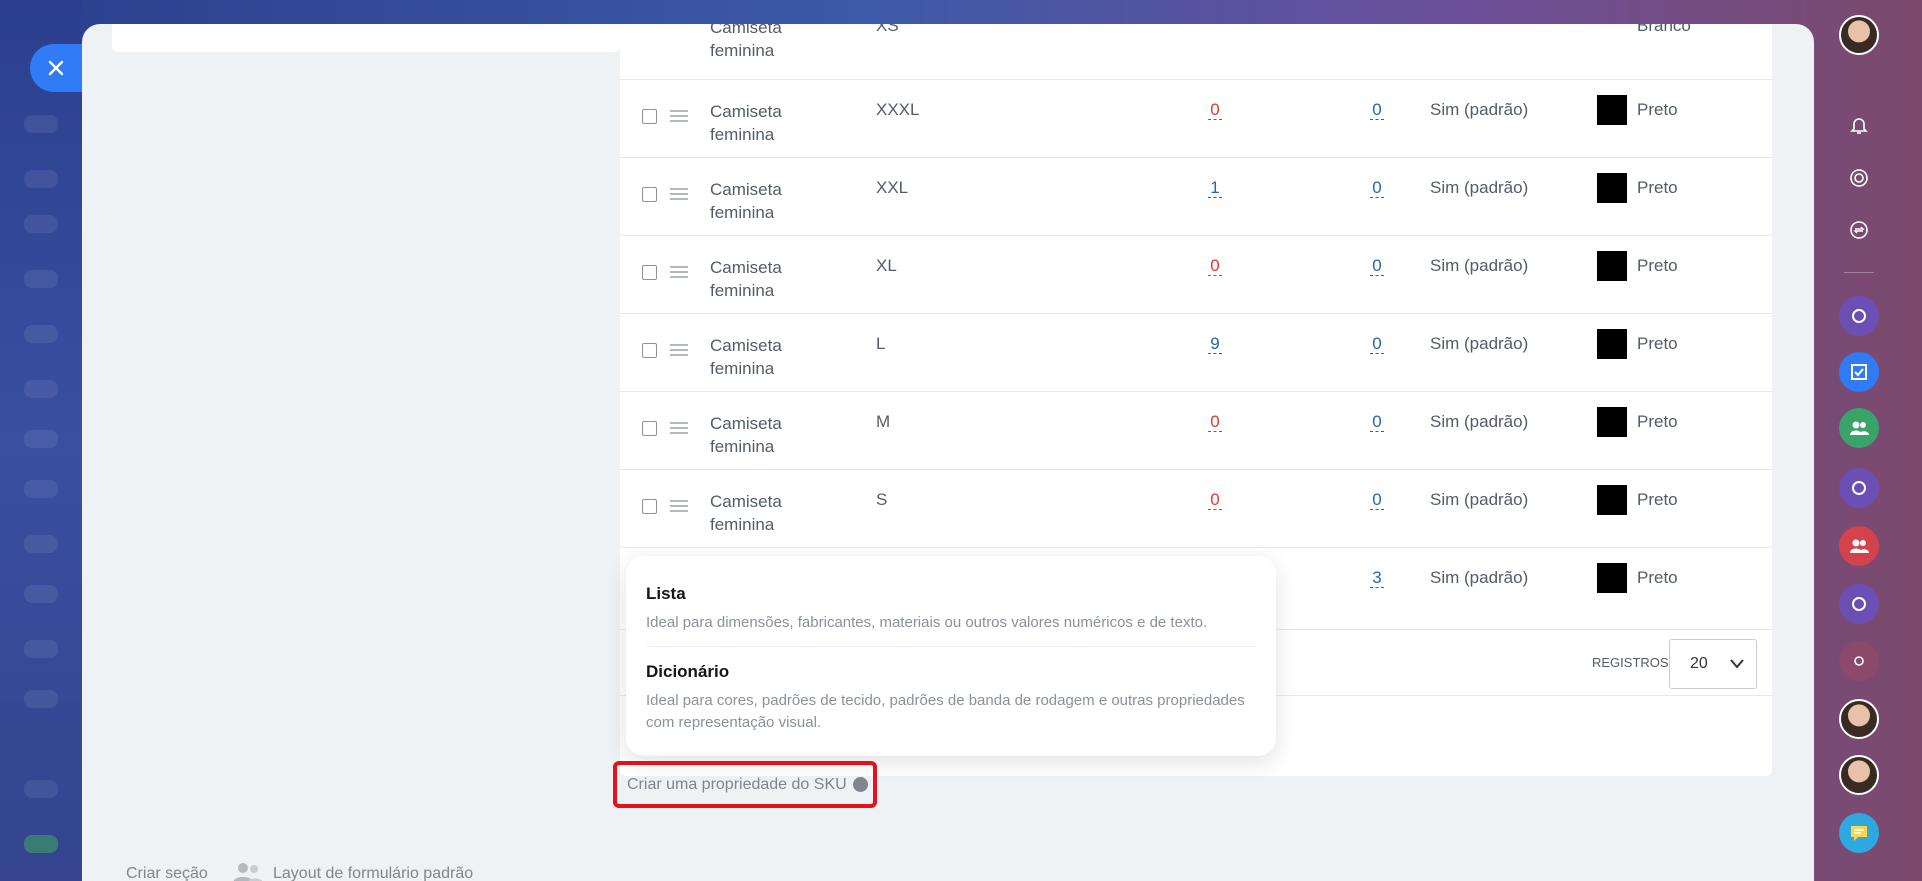  Describe the element at coordinates (41, 440) in the screenshot. I see `left-background` at that location.